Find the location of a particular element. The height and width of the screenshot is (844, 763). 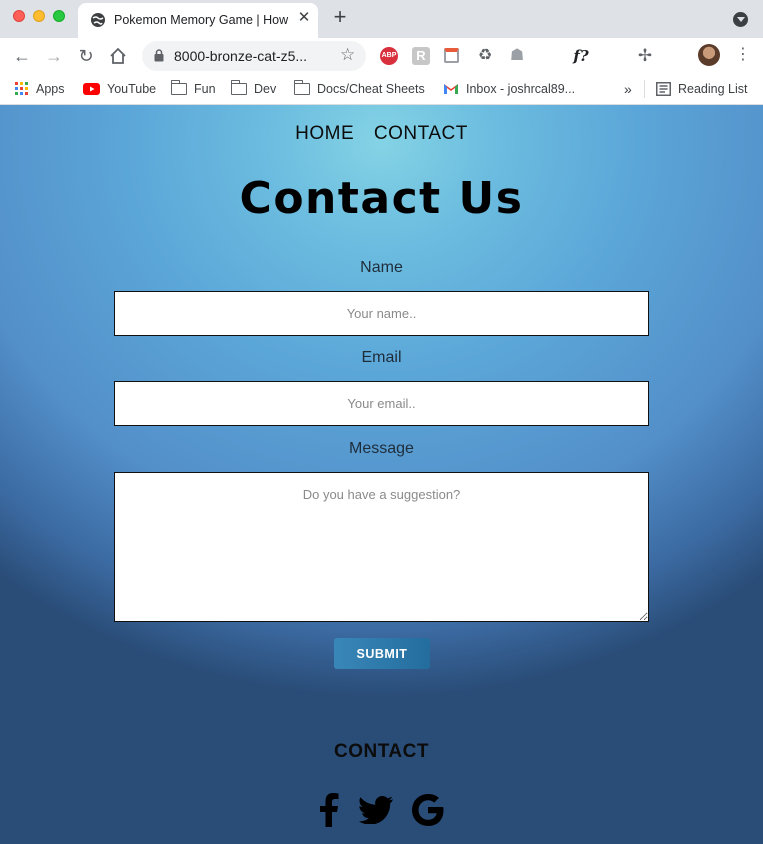

page-title: Contact Us is located at coordinates (381, 198).